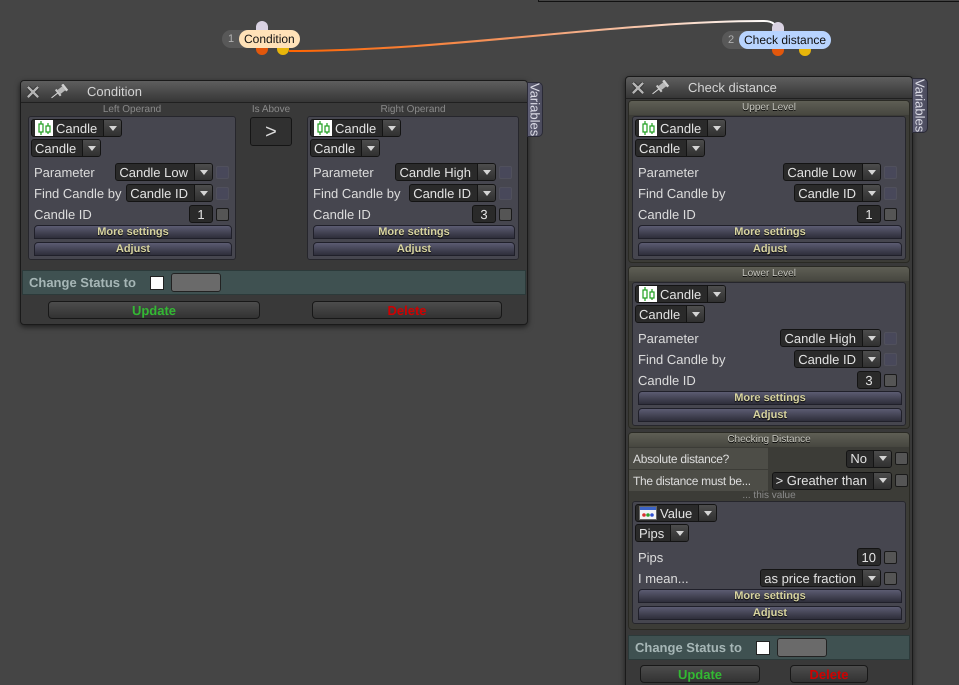  Describe the element at coordinates (732, 87) in the screenshot. I see `window-title: Check distance` at that location.